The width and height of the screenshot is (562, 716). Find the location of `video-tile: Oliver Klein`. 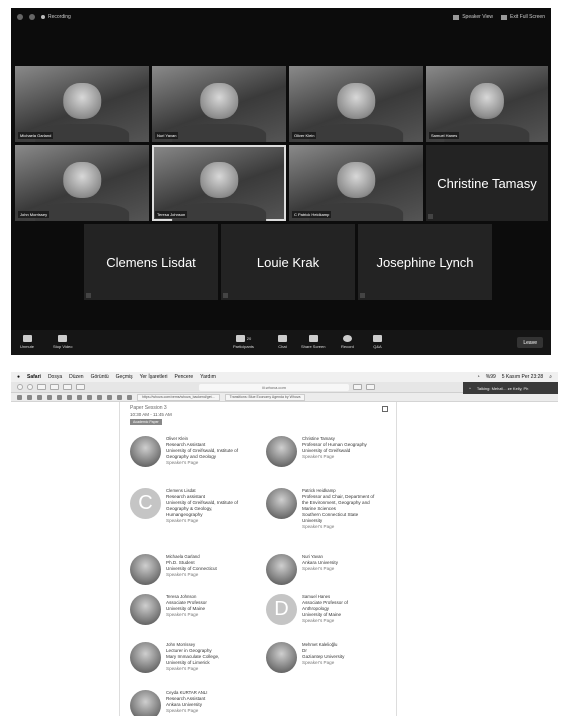

video-tile: Oliver Klein is located at coordinates (356, 104).